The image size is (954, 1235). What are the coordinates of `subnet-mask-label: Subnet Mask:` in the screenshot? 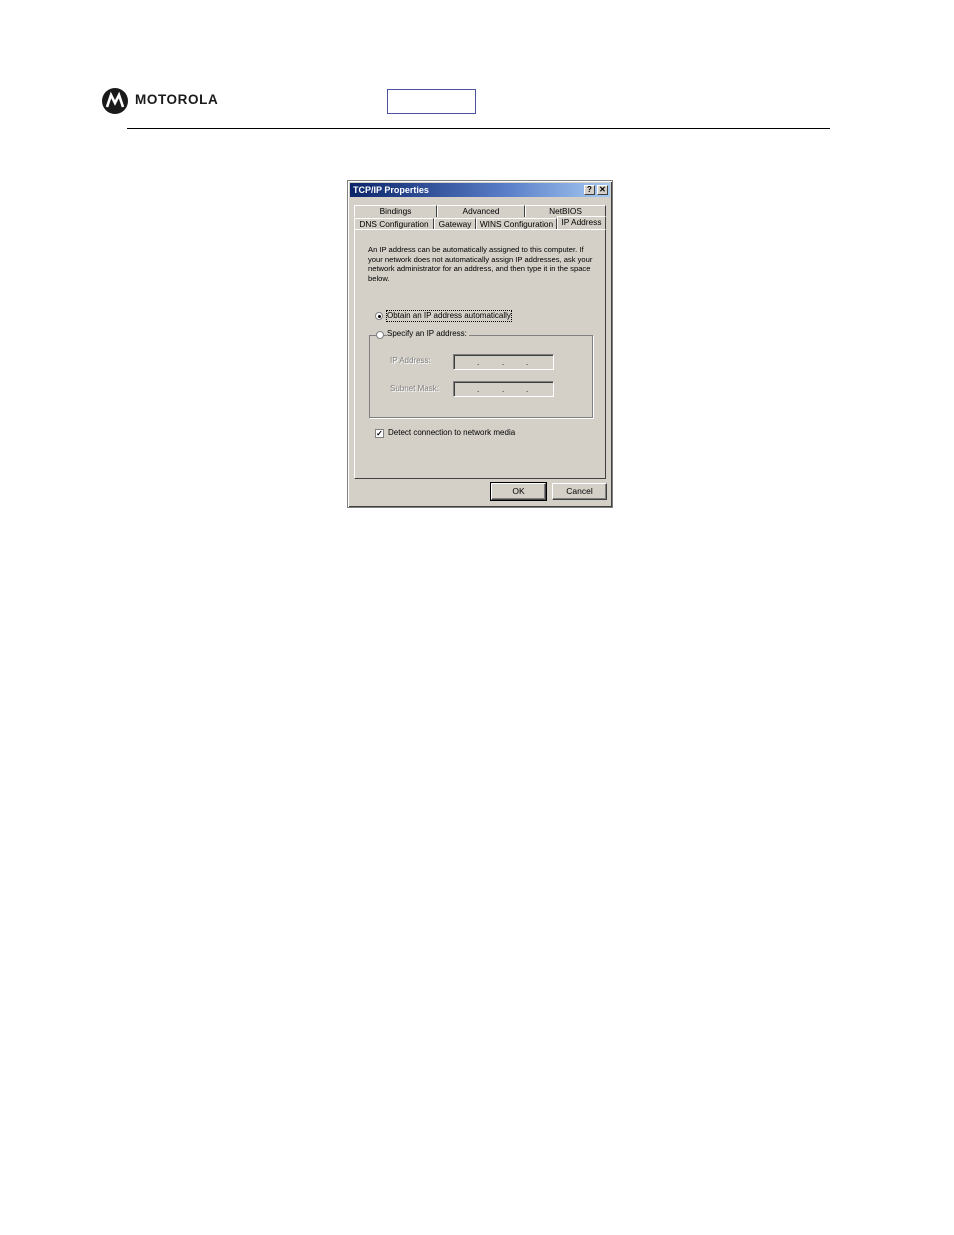 It's located at (414, 388).